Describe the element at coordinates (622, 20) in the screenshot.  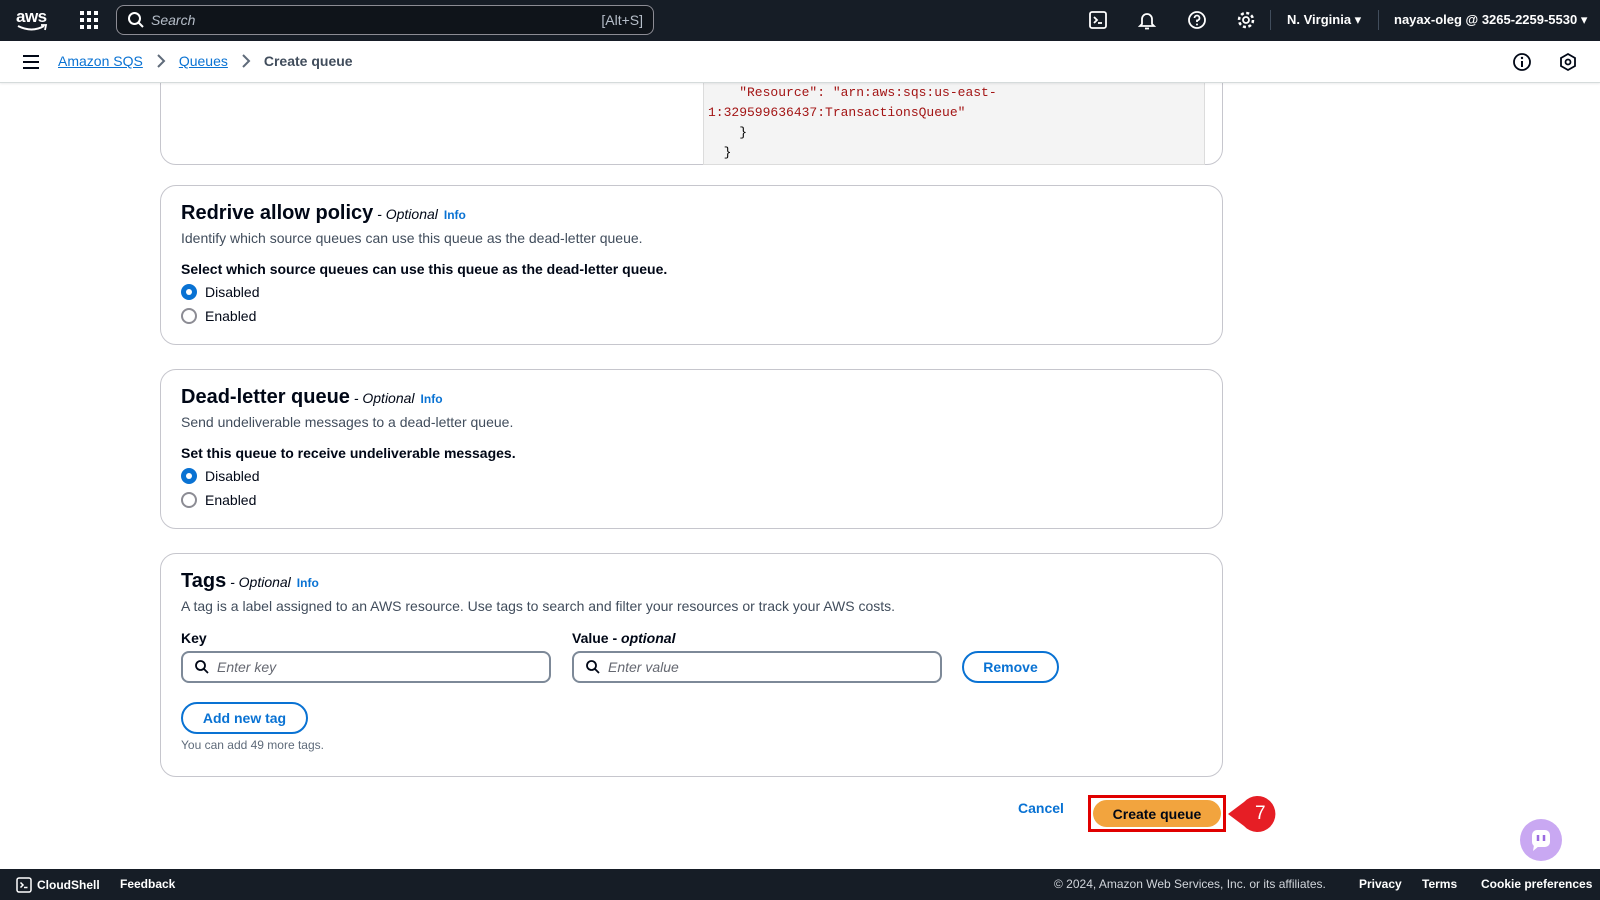
I see `search-shortcut: [Alt+S]` at that location.